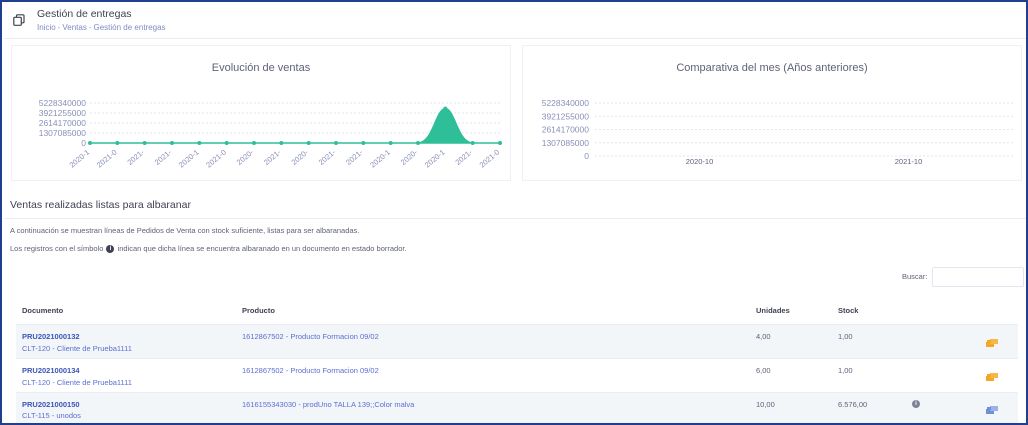 This screenshot has height=425, width=1028. Describe the element at coordinates (19, 20) in the screenshot. I see `copy-icon` at that location.